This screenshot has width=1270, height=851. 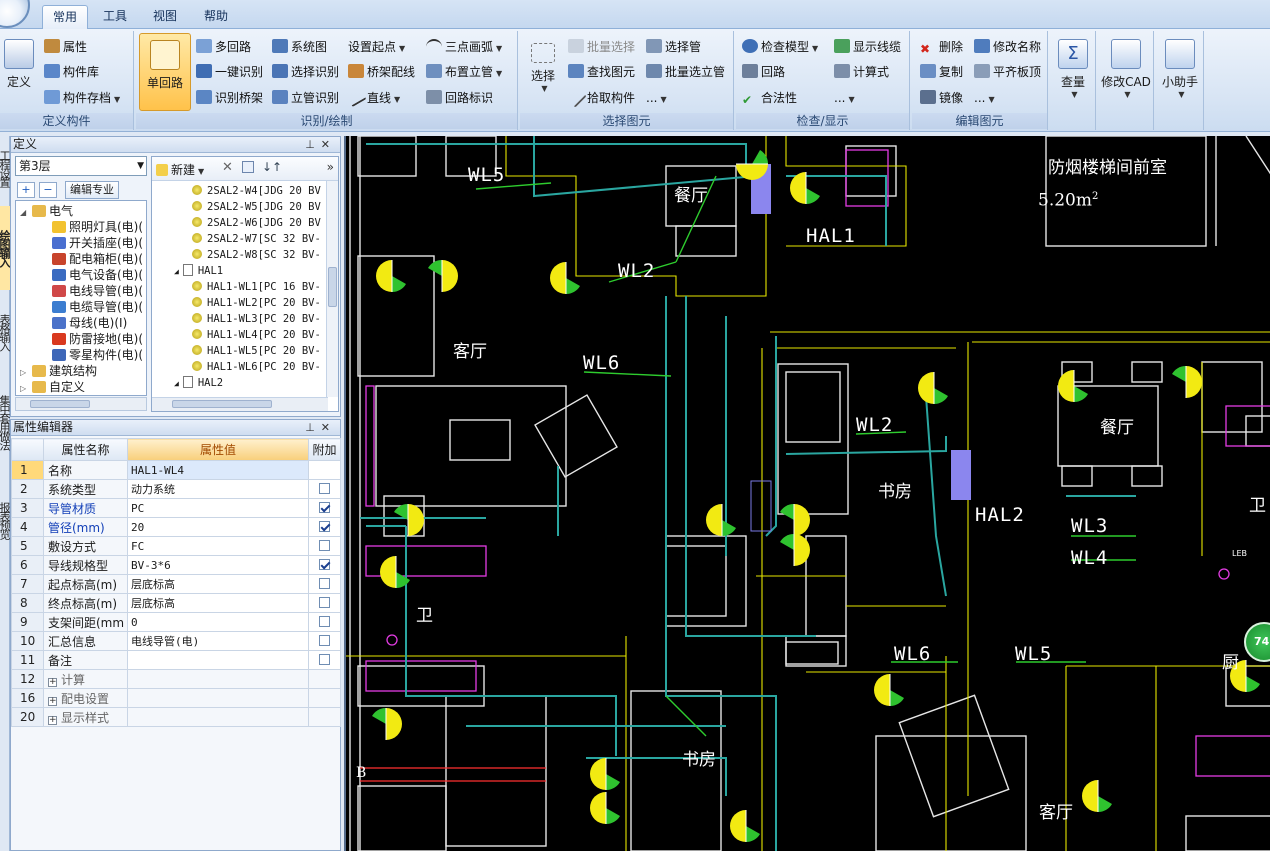 What do you see at coordinates (176, 508) in the screenshot?
I see `property-row: 3 导管材质 PC` at bounding box center [176, 508].